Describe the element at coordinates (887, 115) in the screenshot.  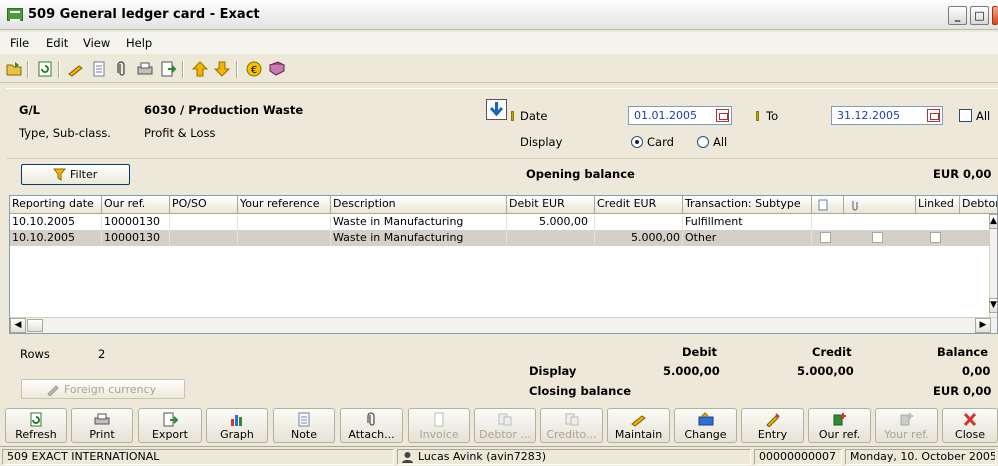
I see `date-to-field: 31.12.2005` at that location.